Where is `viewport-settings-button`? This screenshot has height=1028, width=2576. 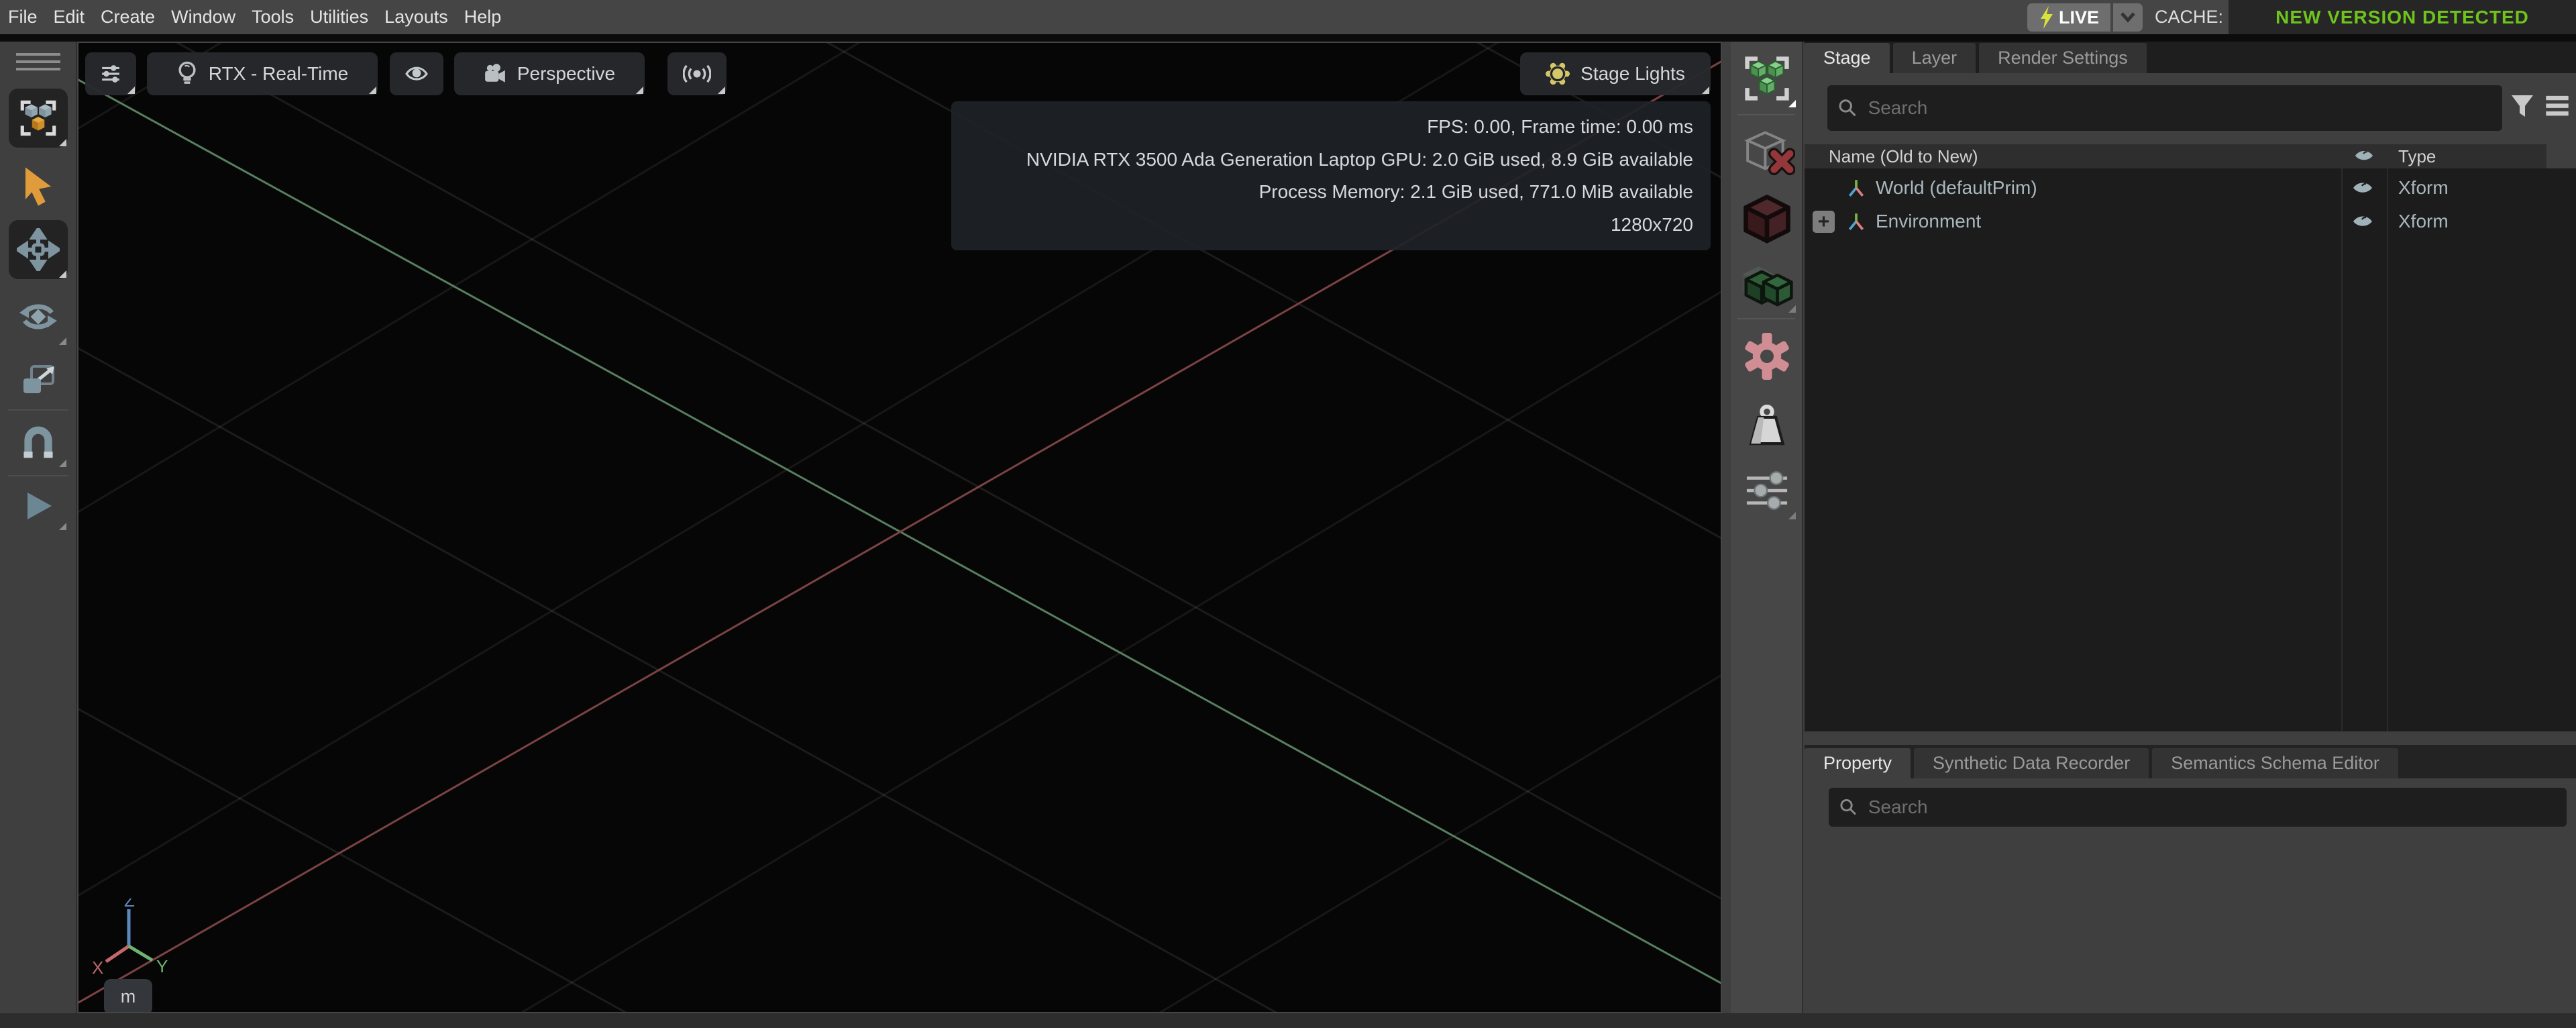 viewport-settings-button is located at coordinates (110, 73).